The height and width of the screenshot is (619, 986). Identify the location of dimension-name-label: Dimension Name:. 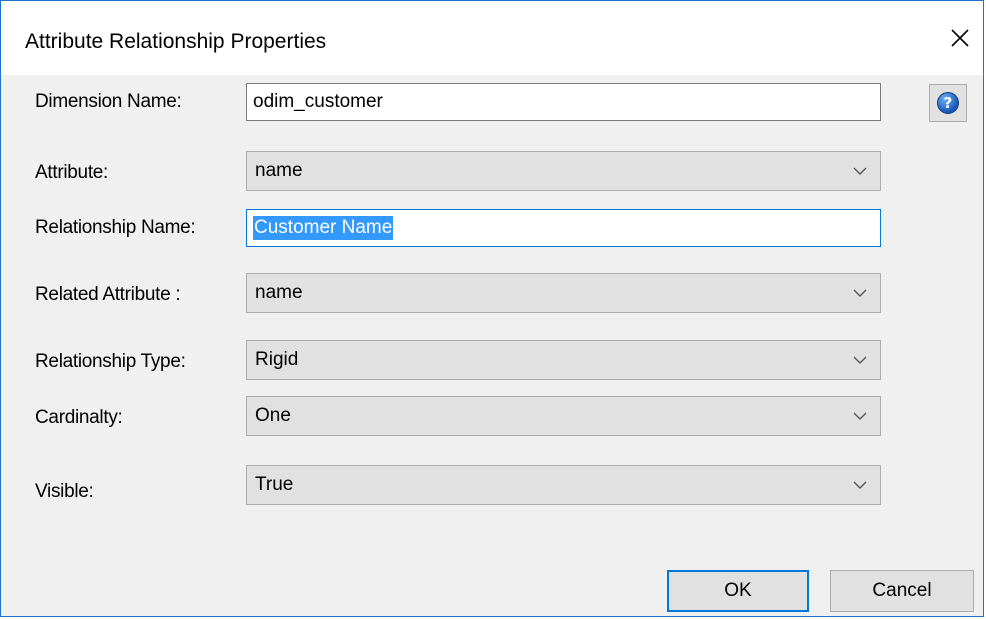
(108, 101).